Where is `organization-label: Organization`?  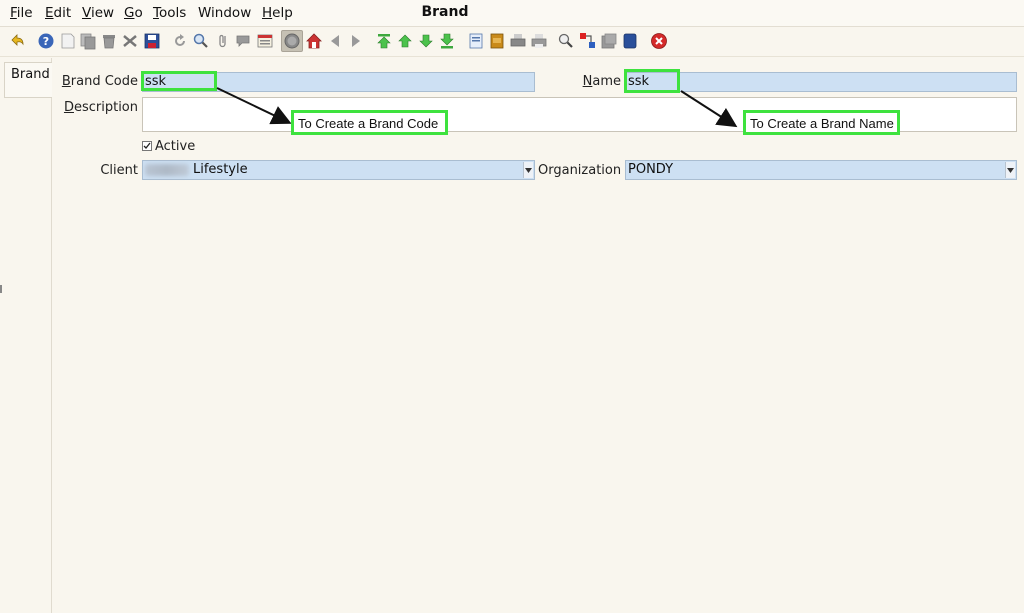 organization-label: Organization is located at coordinates (580, 170).